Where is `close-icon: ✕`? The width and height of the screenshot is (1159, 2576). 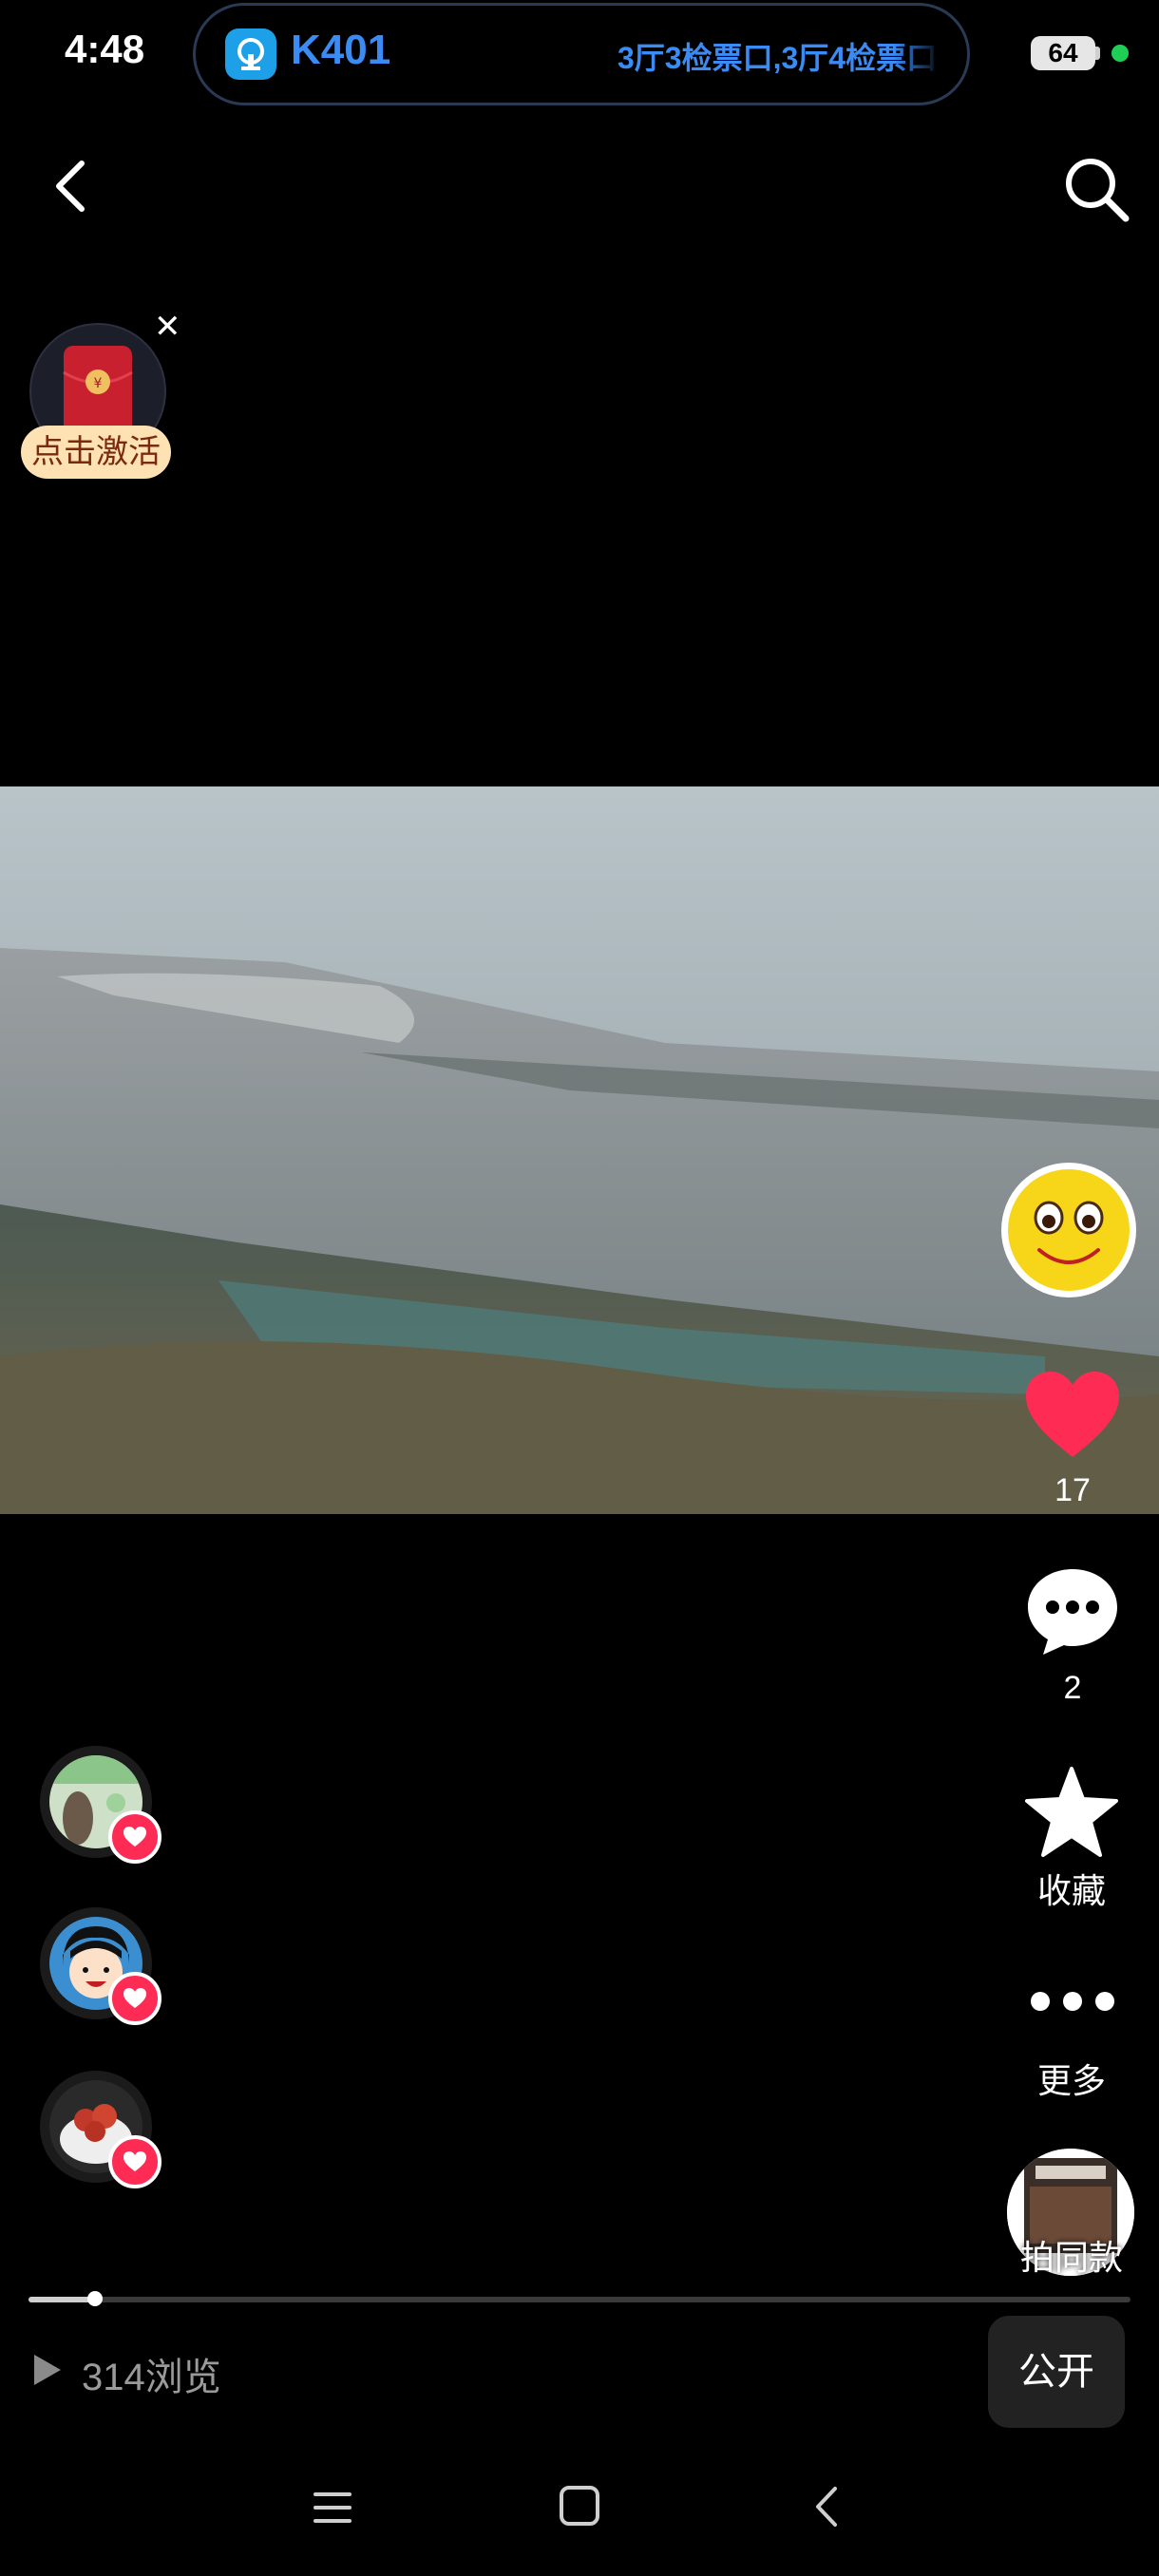
close-icon: ✕ is located at coordinates (167, 327).